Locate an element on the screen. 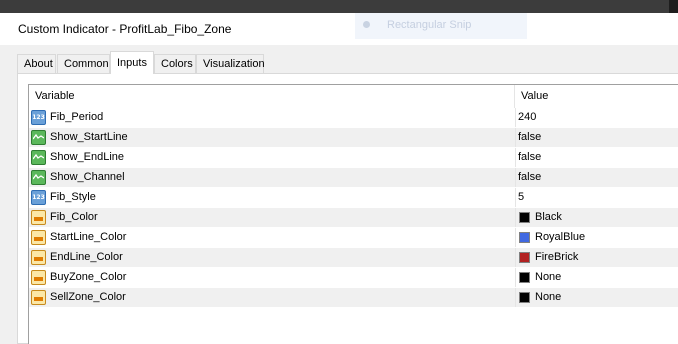 This screenshot has height=344, width=678. value-text: FireBrick is located at coordinates (557, 257).